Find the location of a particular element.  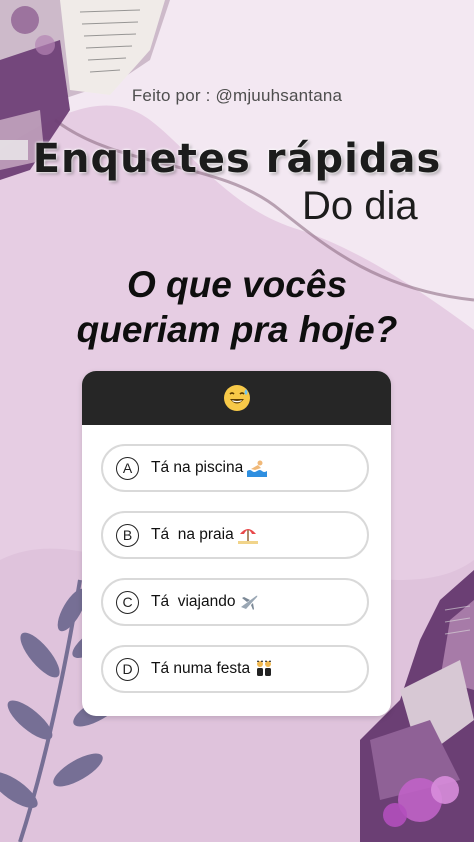

option-c: C Tá viajando is located at coordinates (235, 602).